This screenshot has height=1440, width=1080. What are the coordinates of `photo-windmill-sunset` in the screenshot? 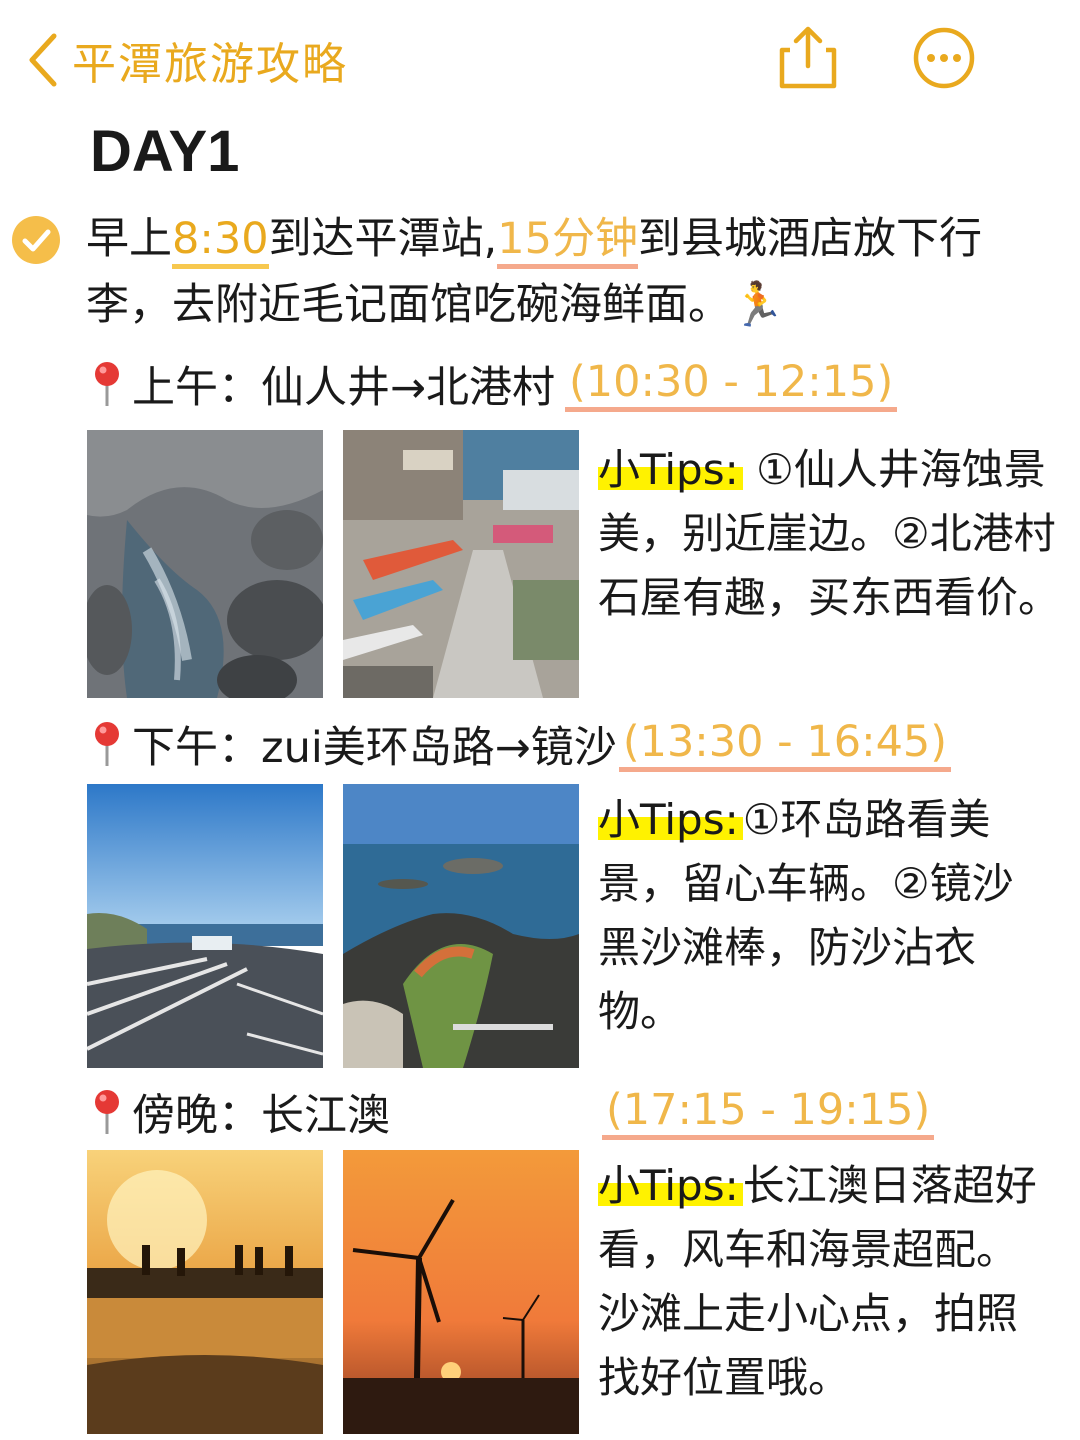 It's located at (461, 1292).